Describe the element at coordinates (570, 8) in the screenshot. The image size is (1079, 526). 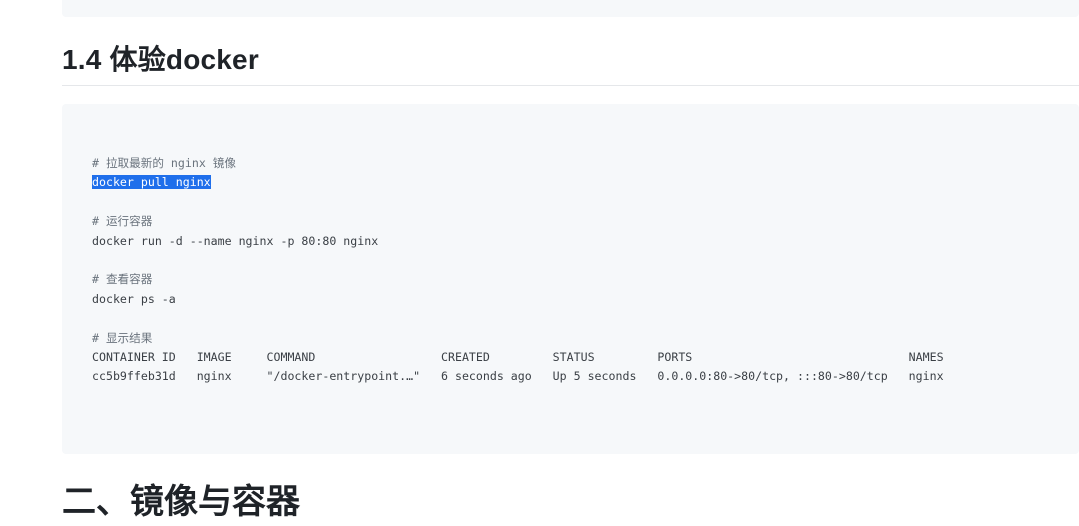
I see `previous-code-block` at that location.